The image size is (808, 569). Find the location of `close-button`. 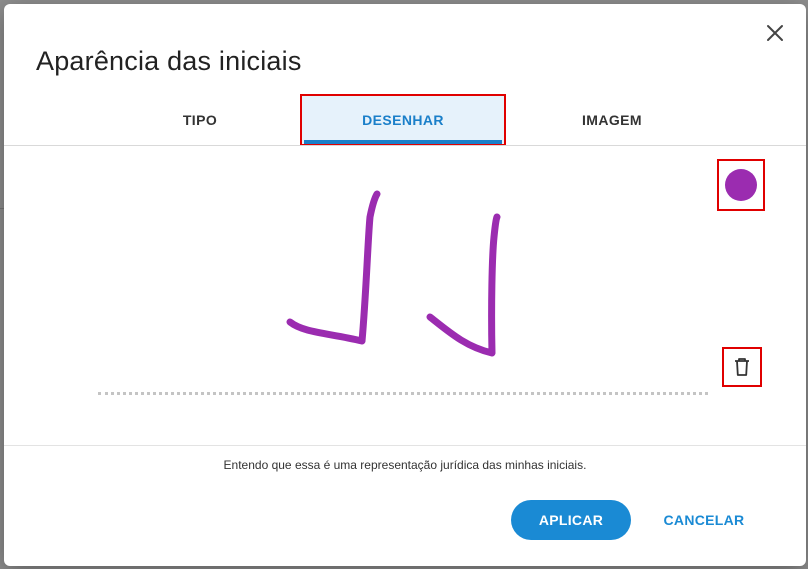

close-button is located at coordinates (775, 33).